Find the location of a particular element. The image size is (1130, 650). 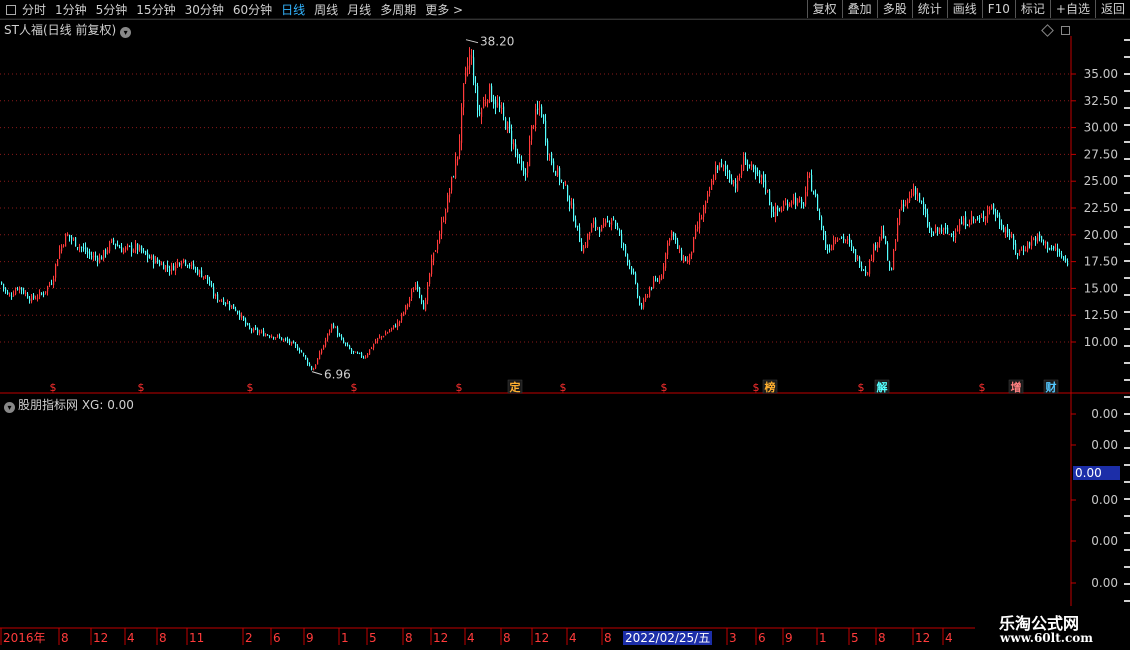

x-tick-label: 4 is located at coordinates (471, 638).